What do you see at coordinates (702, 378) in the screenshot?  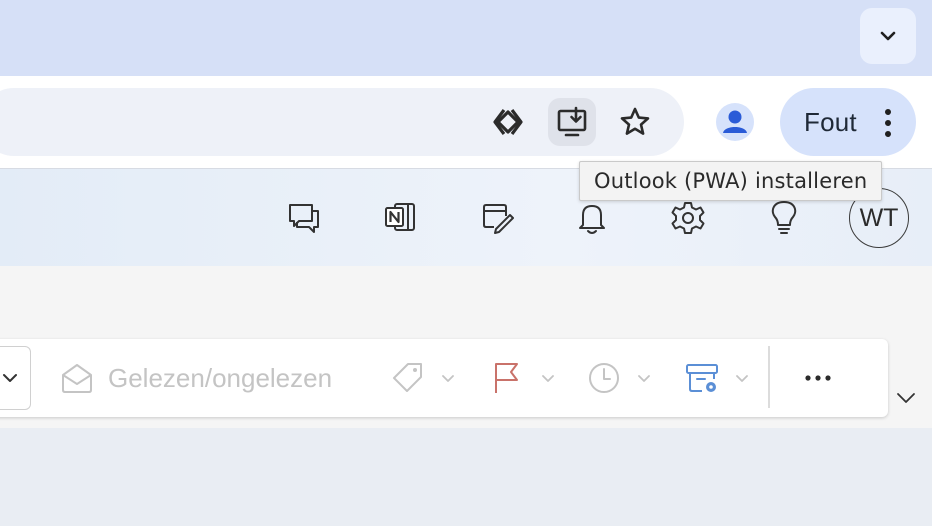 I see `archive-rules-icon` at bounding box center [702, 378].